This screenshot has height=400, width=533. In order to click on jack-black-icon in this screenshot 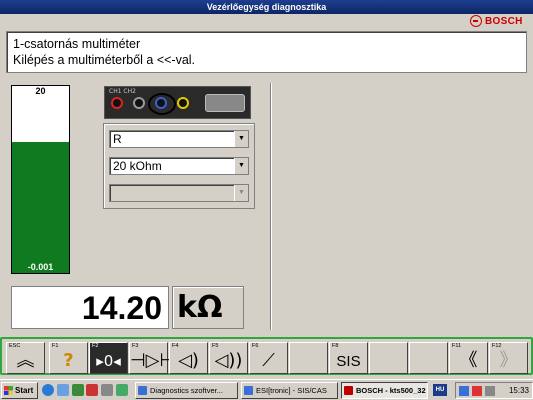, I will do `click(139, 103)`.